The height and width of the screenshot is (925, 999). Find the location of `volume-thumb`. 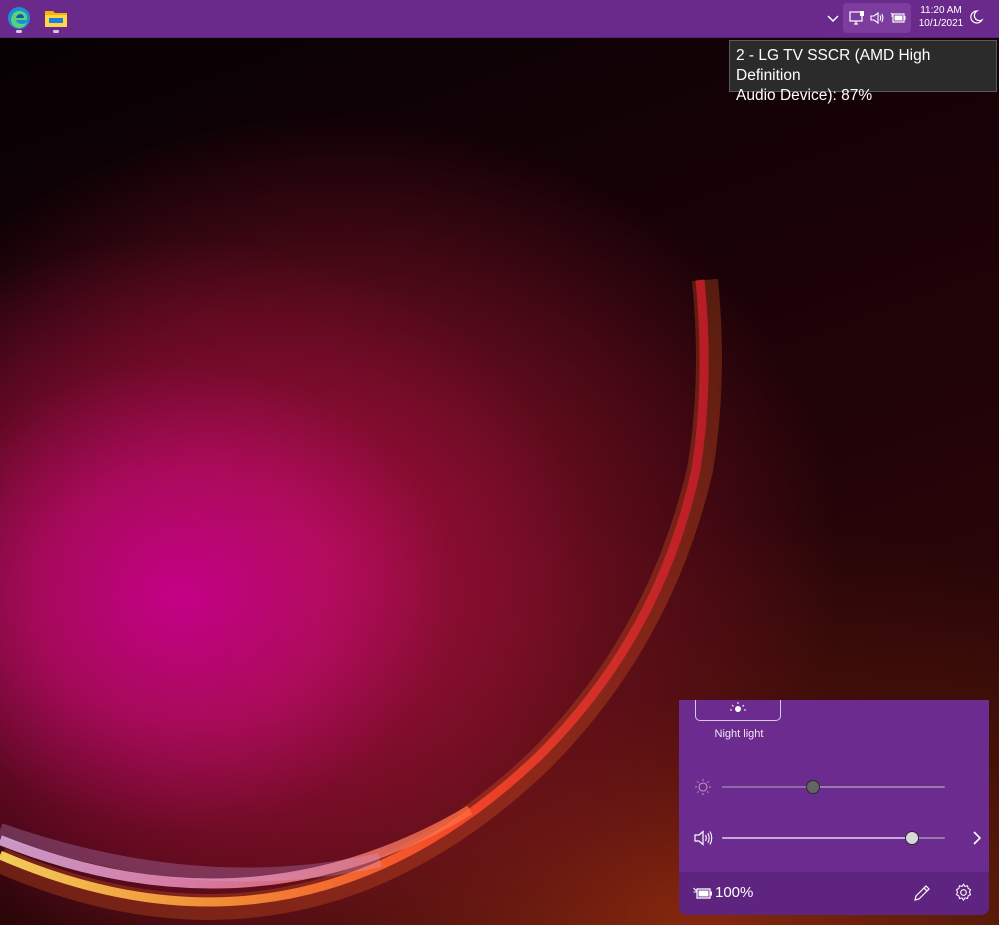

volume-thumb is located at coordinates (911, 838).